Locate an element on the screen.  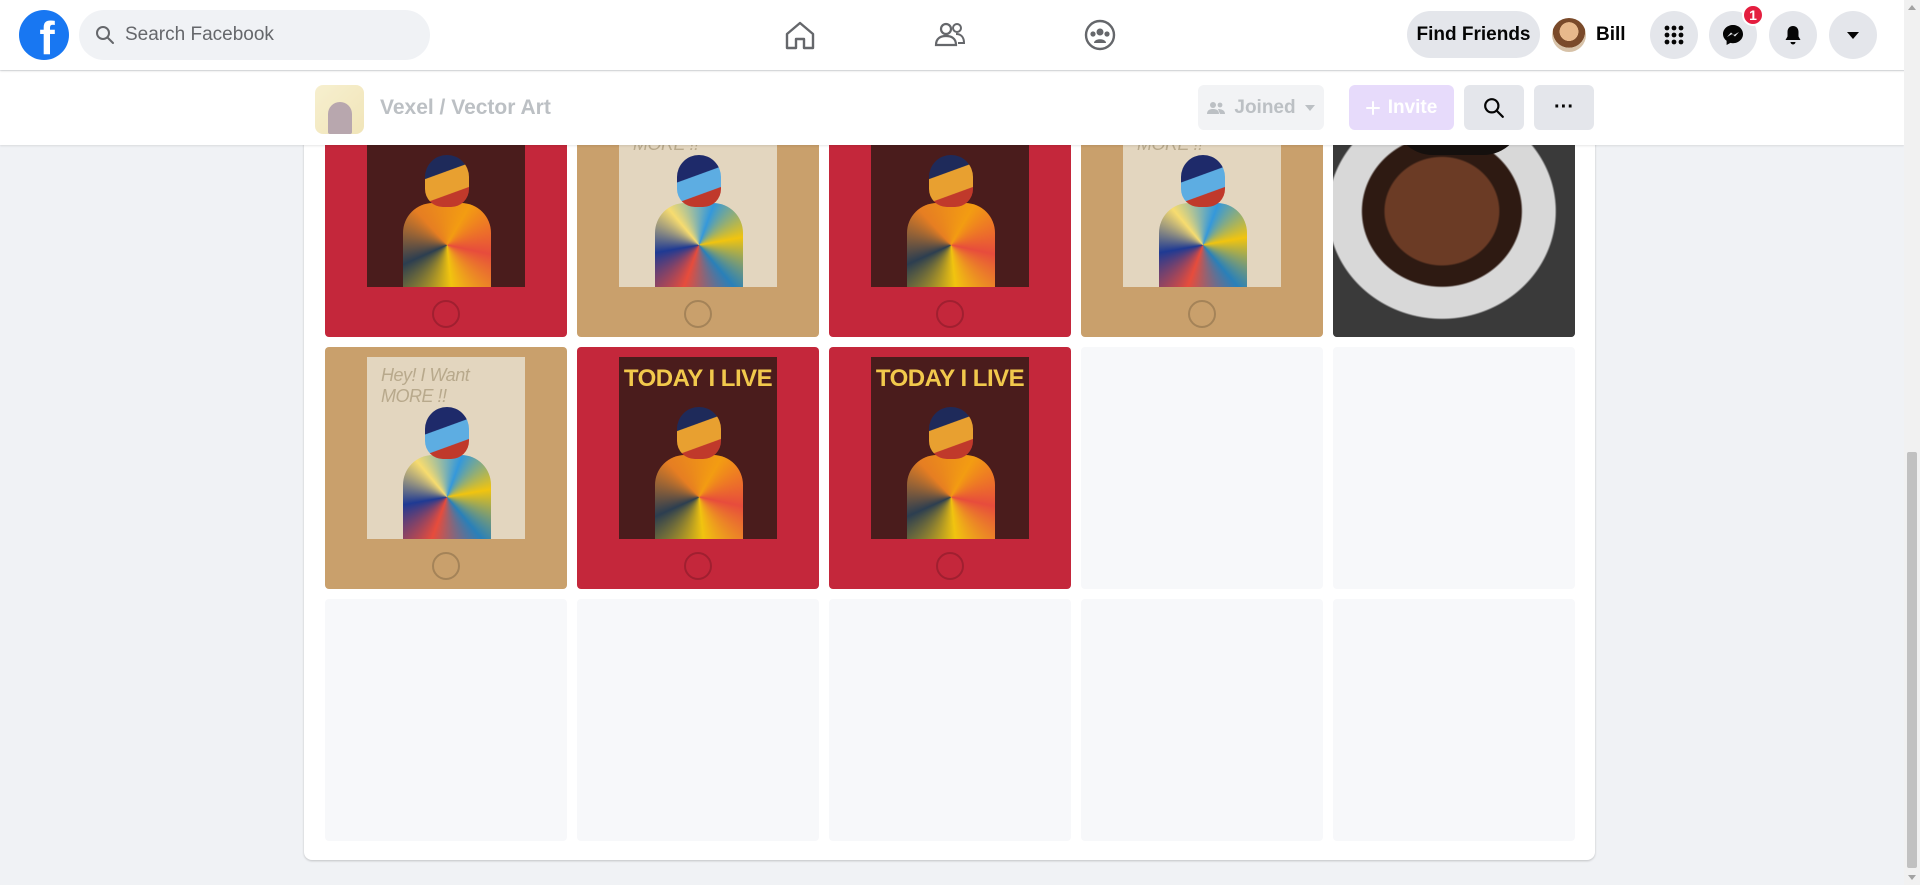
search-placeholder: Search Facebook is located at coordinates (199, 34).